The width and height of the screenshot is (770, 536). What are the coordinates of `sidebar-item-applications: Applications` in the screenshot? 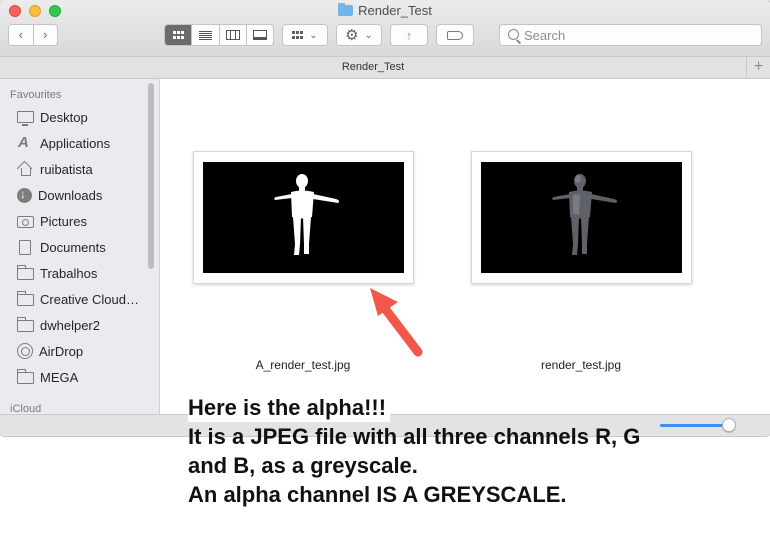 It's located at (82, 143).